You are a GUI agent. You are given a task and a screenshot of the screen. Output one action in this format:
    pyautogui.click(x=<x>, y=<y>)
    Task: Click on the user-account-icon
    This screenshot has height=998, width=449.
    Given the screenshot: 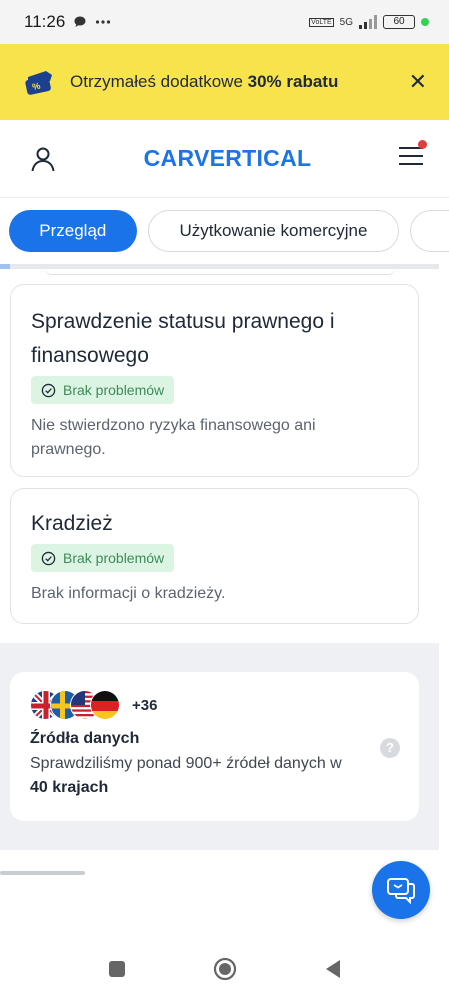 What is the action you would take?
    pyautogui.click(x=43, y=159)
    